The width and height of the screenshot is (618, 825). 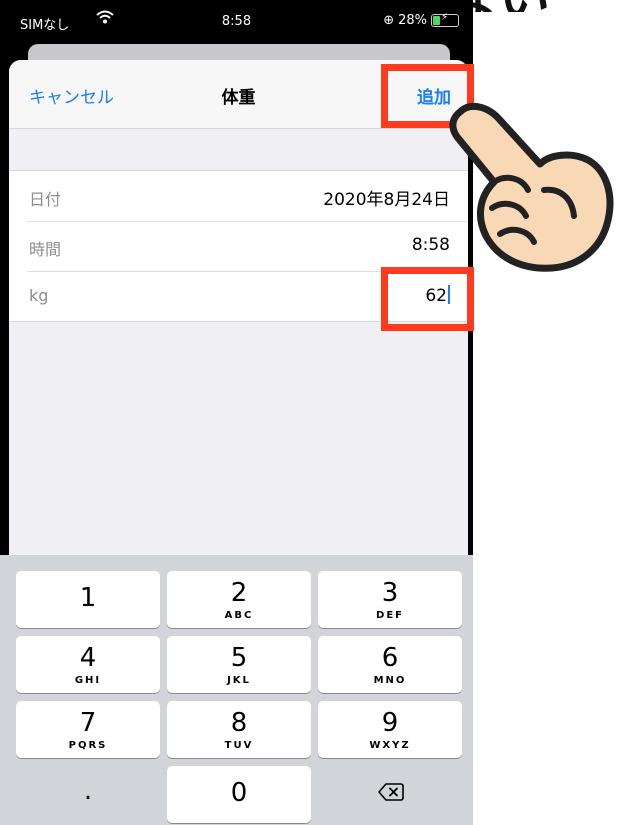 What do you see at coordinates (88, 658) in the screenshot?
I see `key-digit: 4` at bounding box center [88, 658].